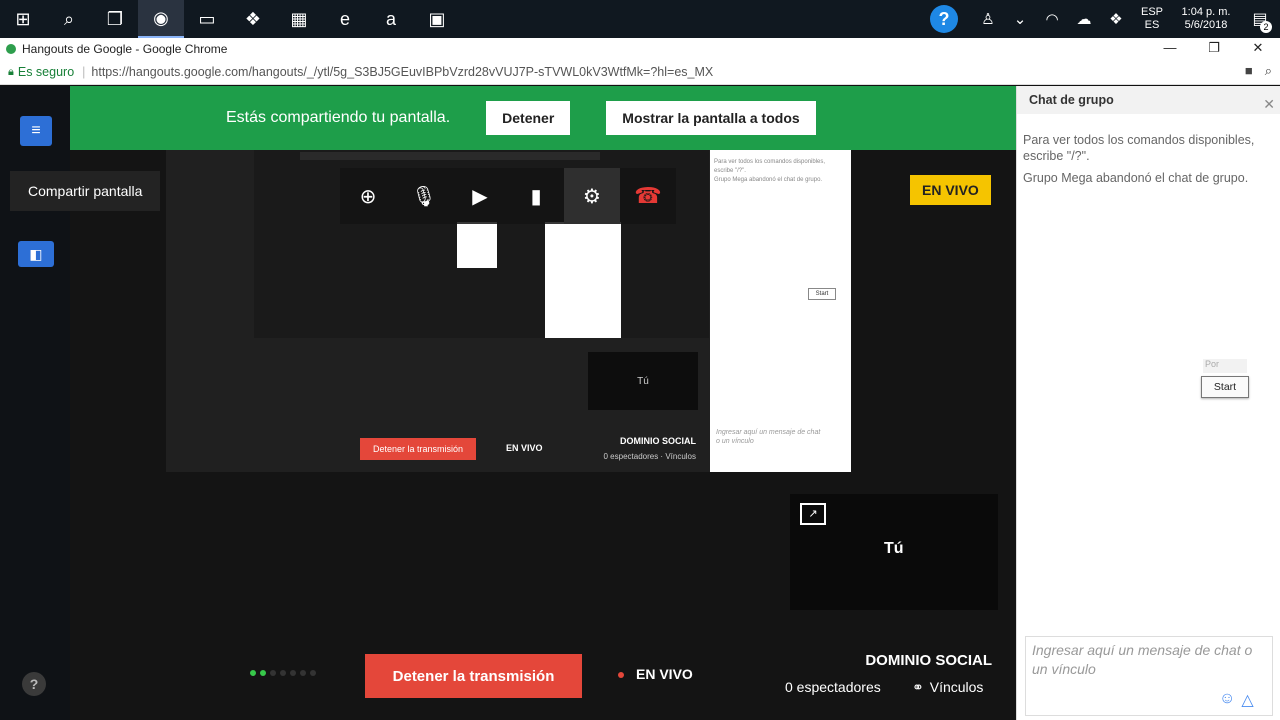  What do you see at coordinates (950, 190) in the screenshot?
I see `live-badge: EN VIVO` at bounding box center [950, 190].